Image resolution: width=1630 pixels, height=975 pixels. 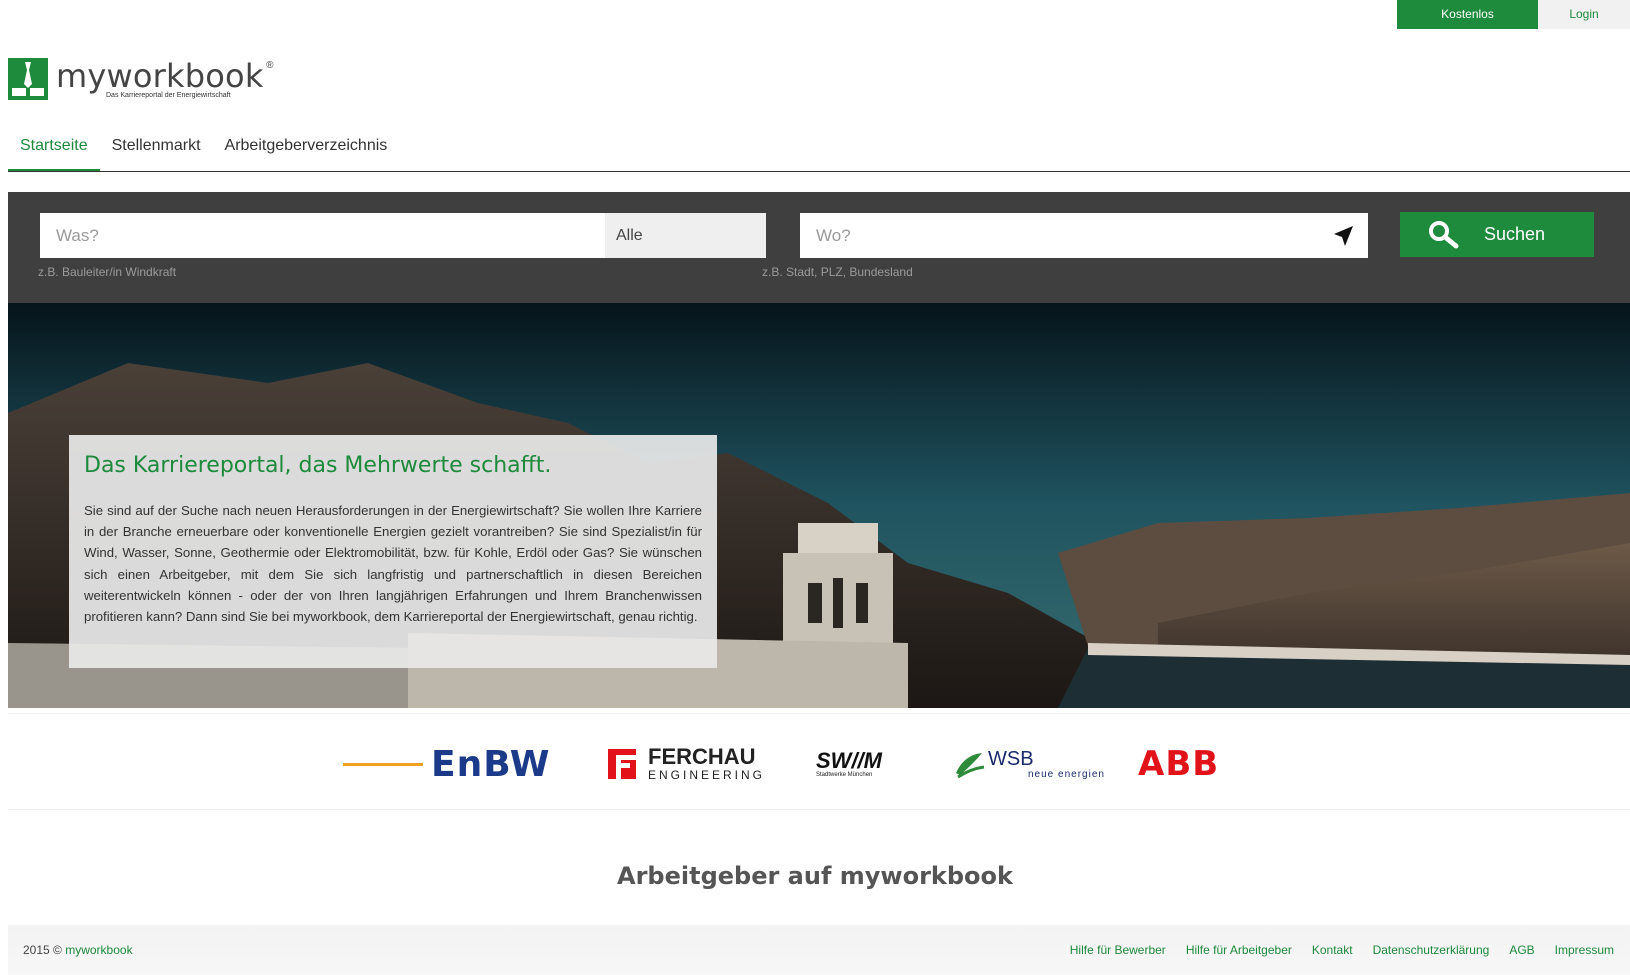 I want to click on footer-link-impressum: Impressum, so click(x=1584, y=950).